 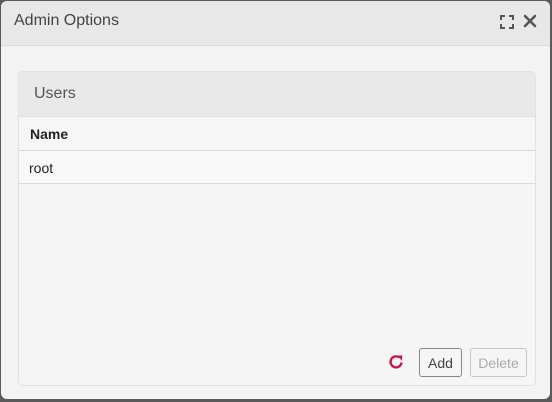 What do you see at coordinates (49, 134) in the screenshot?
I see `column-header-name: Name` at bounding box center [49, 134].